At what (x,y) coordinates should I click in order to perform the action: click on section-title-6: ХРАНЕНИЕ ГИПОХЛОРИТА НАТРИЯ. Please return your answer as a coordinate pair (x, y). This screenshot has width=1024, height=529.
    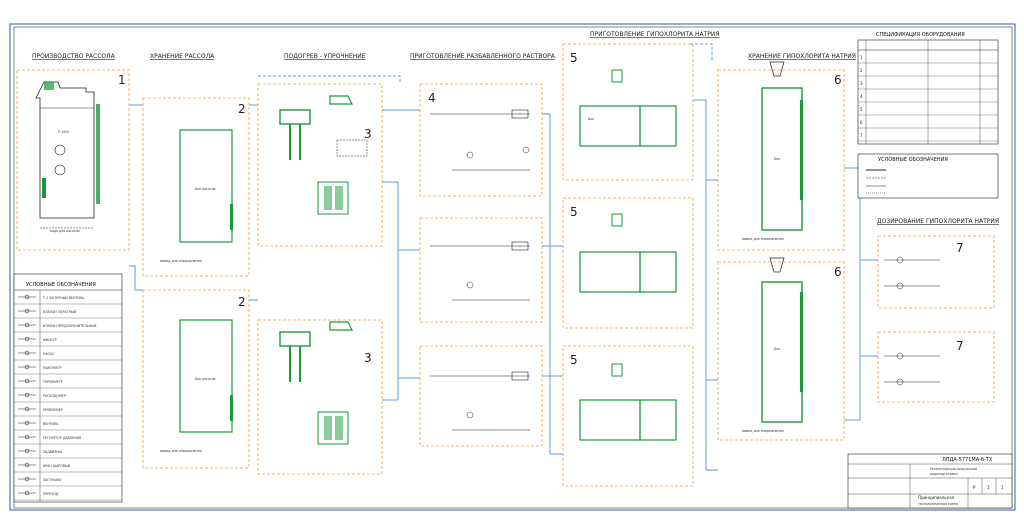
    Looking at the image, I should click on (802, 56).